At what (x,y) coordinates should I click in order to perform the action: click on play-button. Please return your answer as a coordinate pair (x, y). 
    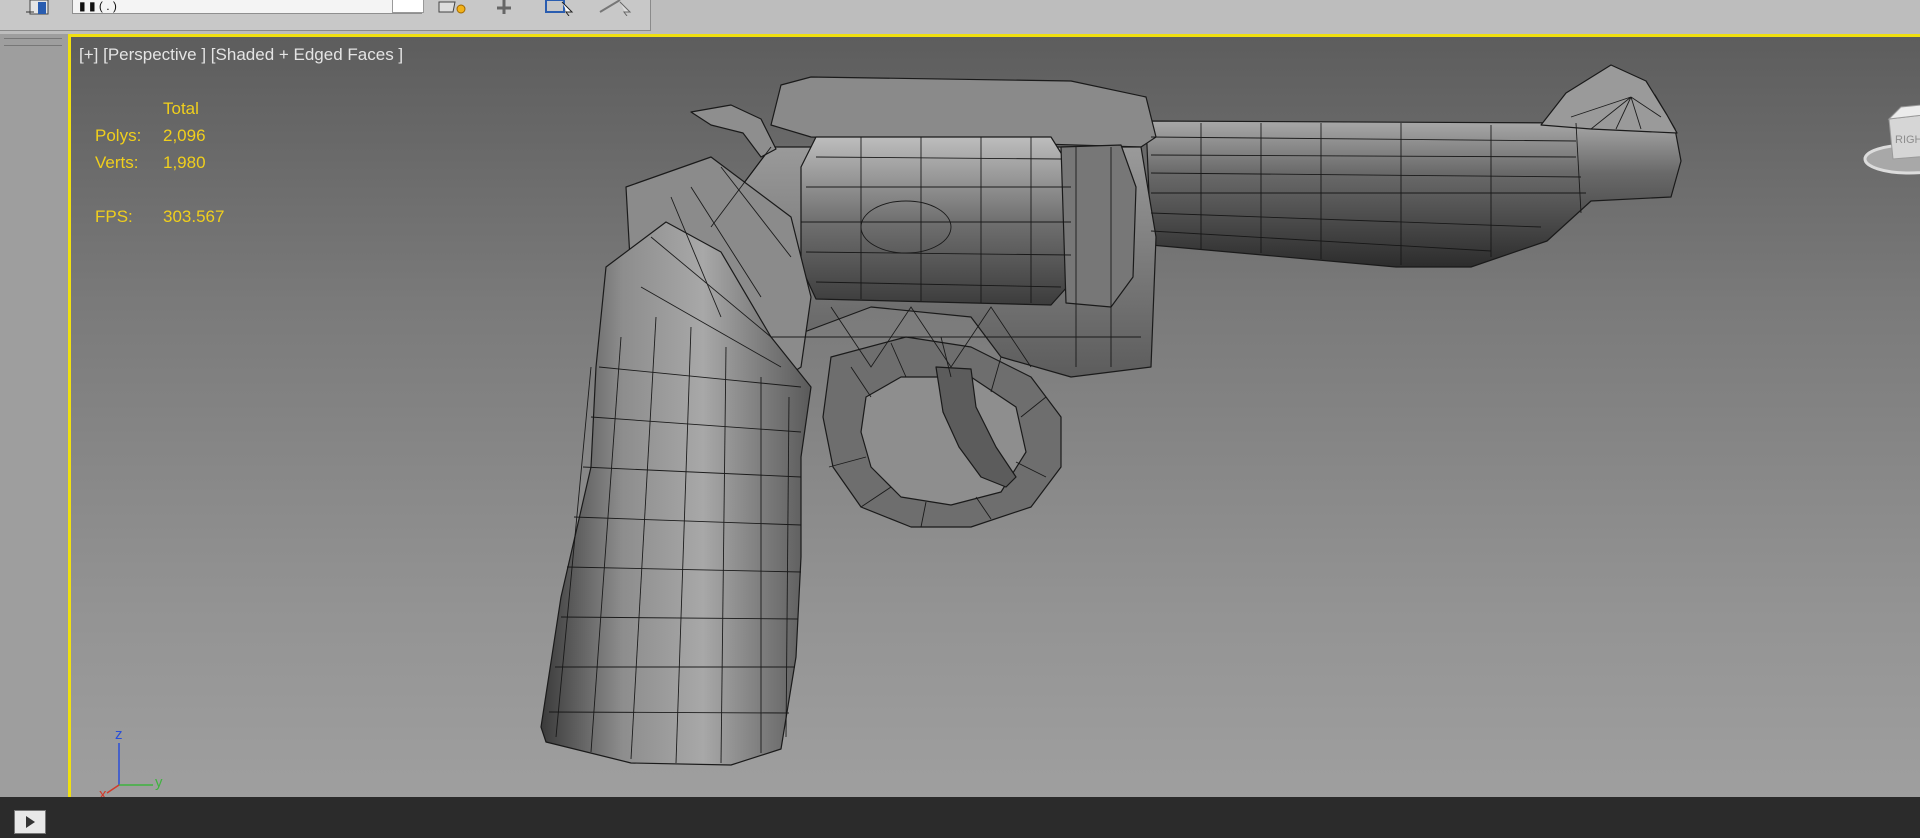
    Looking at the image, I should click on (30, 822).